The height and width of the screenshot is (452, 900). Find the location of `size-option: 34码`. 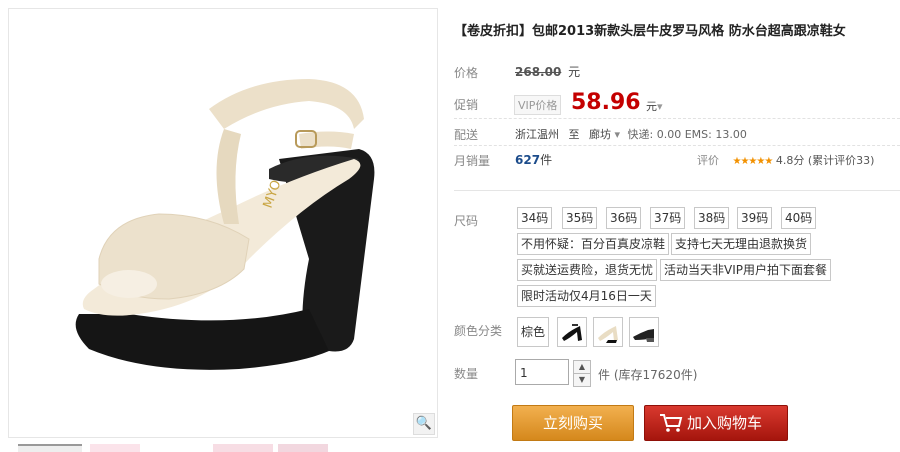

size-option: 34码 is located at coordinates (535, 218).